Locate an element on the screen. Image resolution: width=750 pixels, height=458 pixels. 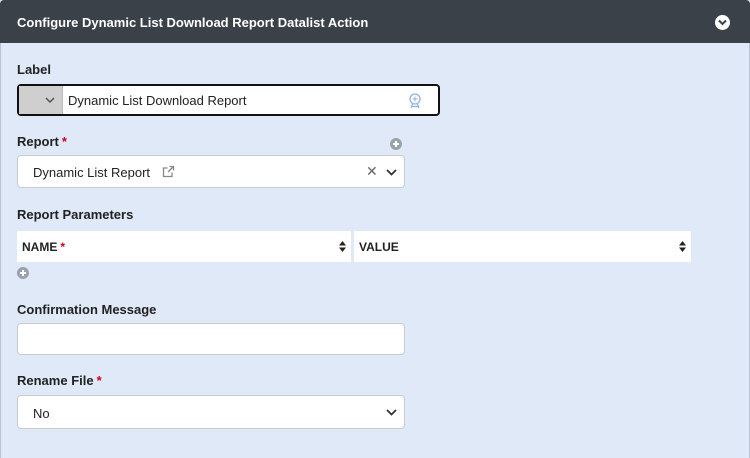
column-header-value: VALUE is located at coordinates (522, 246).